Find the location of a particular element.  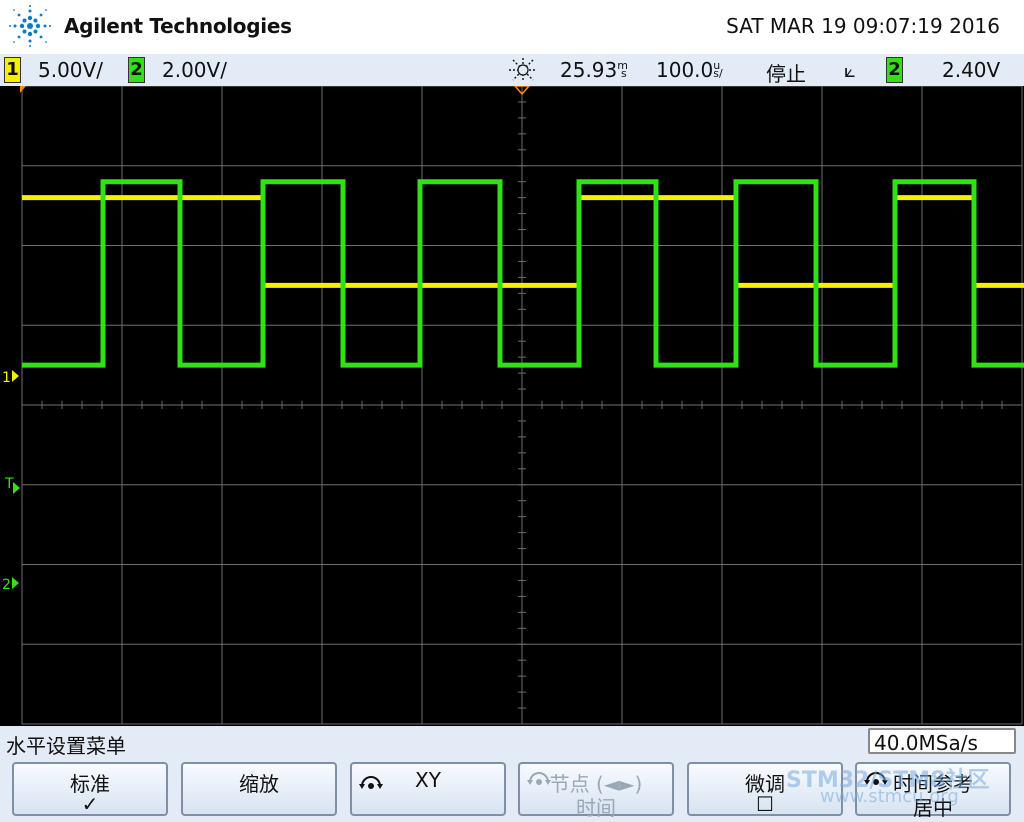

ch2-scale: 2.00V/ is located at coordinates (194, 70).